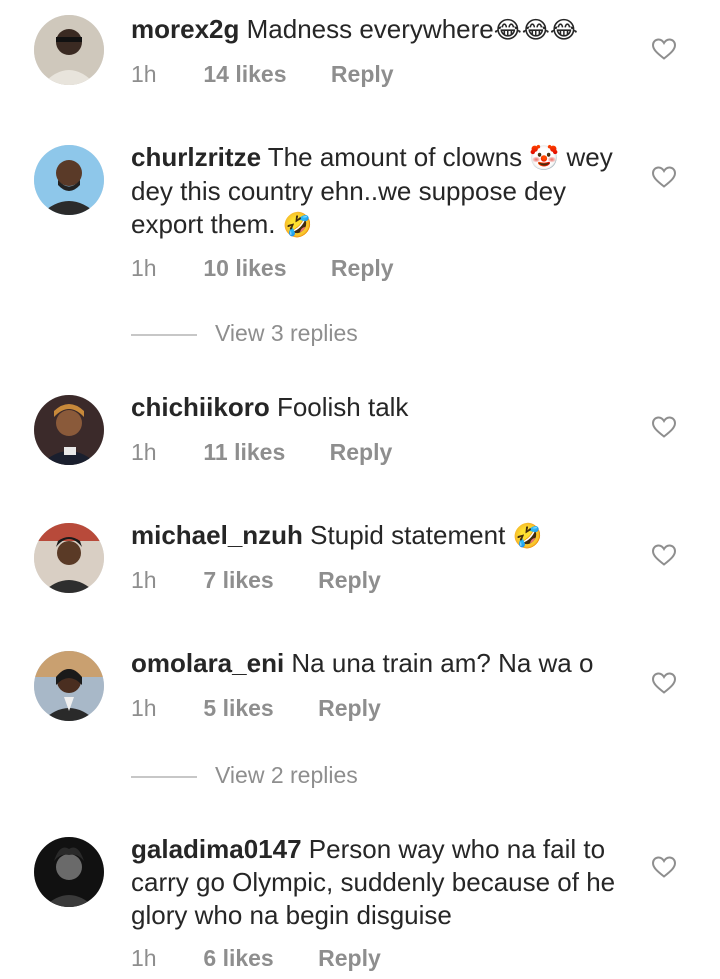 The image size is (720, 979). Describe the element at coordinates (370, 29) in the screenshot. I see `comment-body: Madness everywhere` at that location.